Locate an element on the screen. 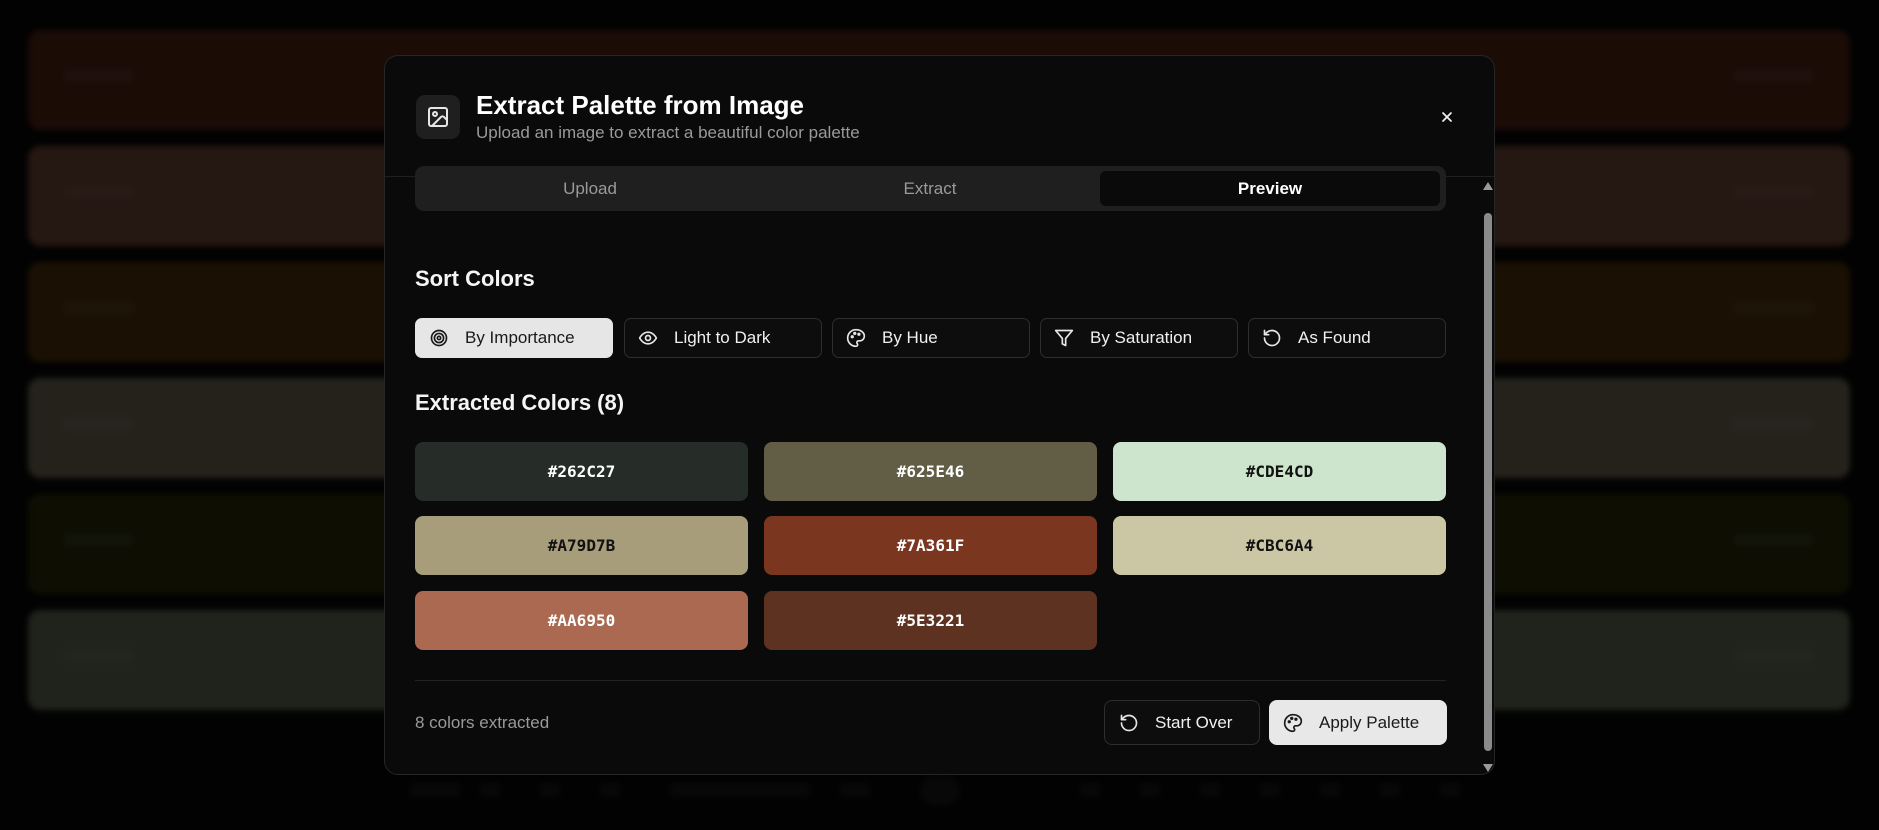 This screenshot has height=830, width=1879. dialog-scrollbar is located at coordinates (1487, 476).